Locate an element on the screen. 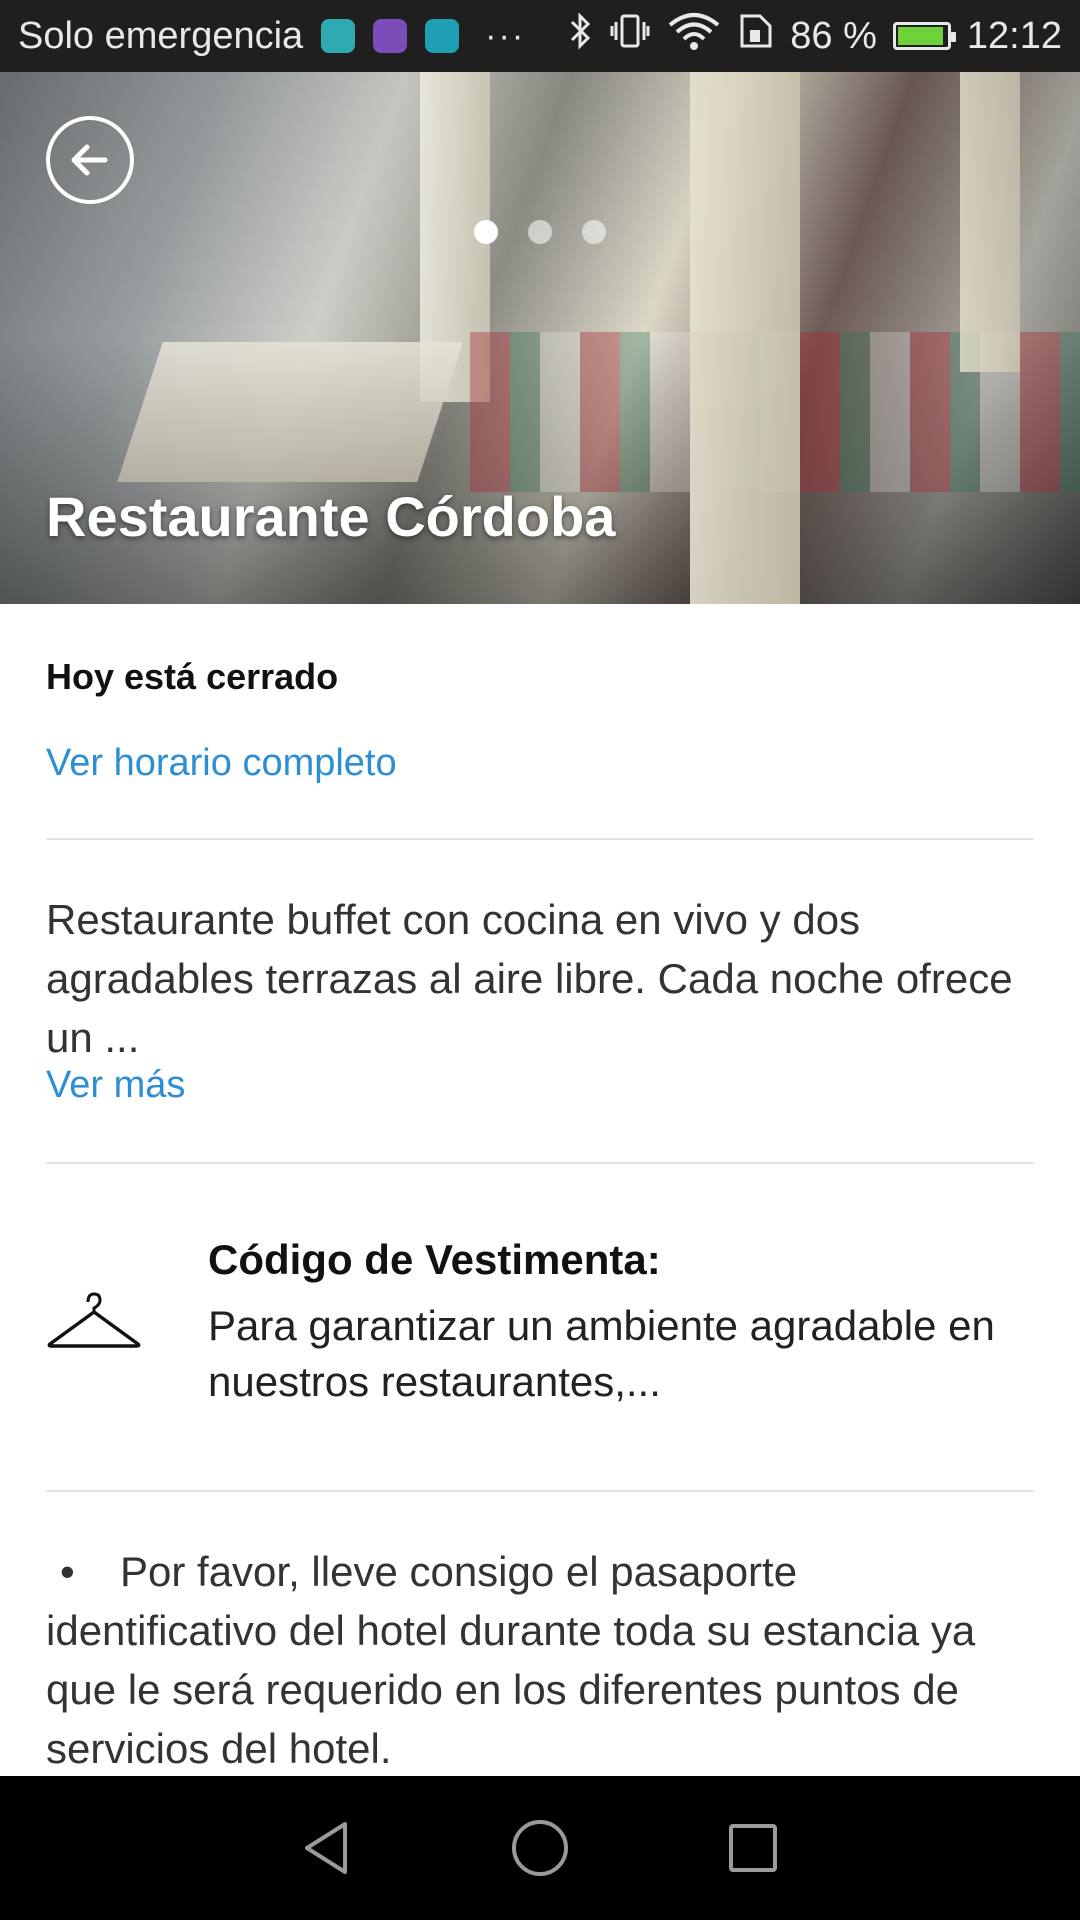  bluetooth-icon is located at coordinates (581, 36).